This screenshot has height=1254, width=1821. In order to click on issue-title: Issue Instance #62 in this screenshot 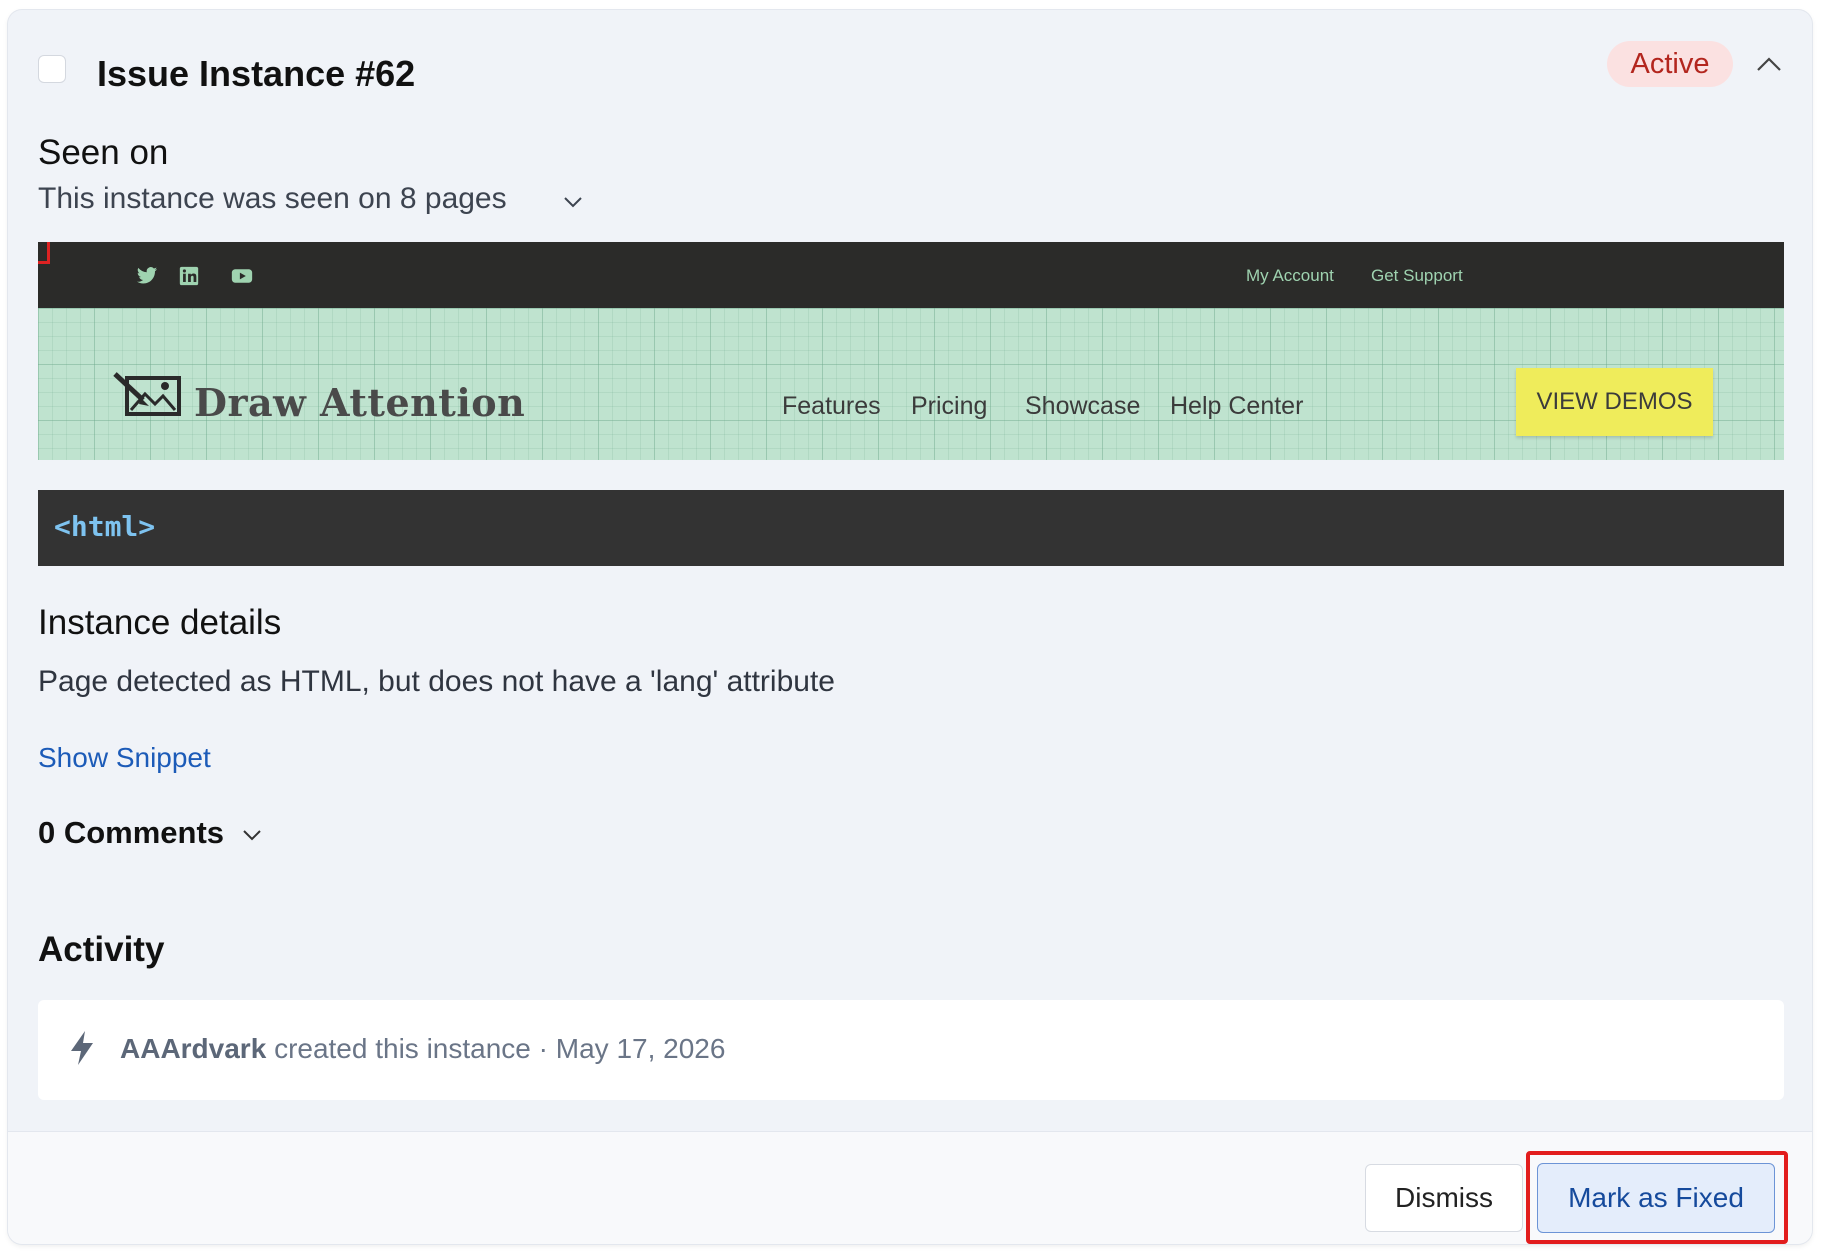, I will do `click(256, 73)`.